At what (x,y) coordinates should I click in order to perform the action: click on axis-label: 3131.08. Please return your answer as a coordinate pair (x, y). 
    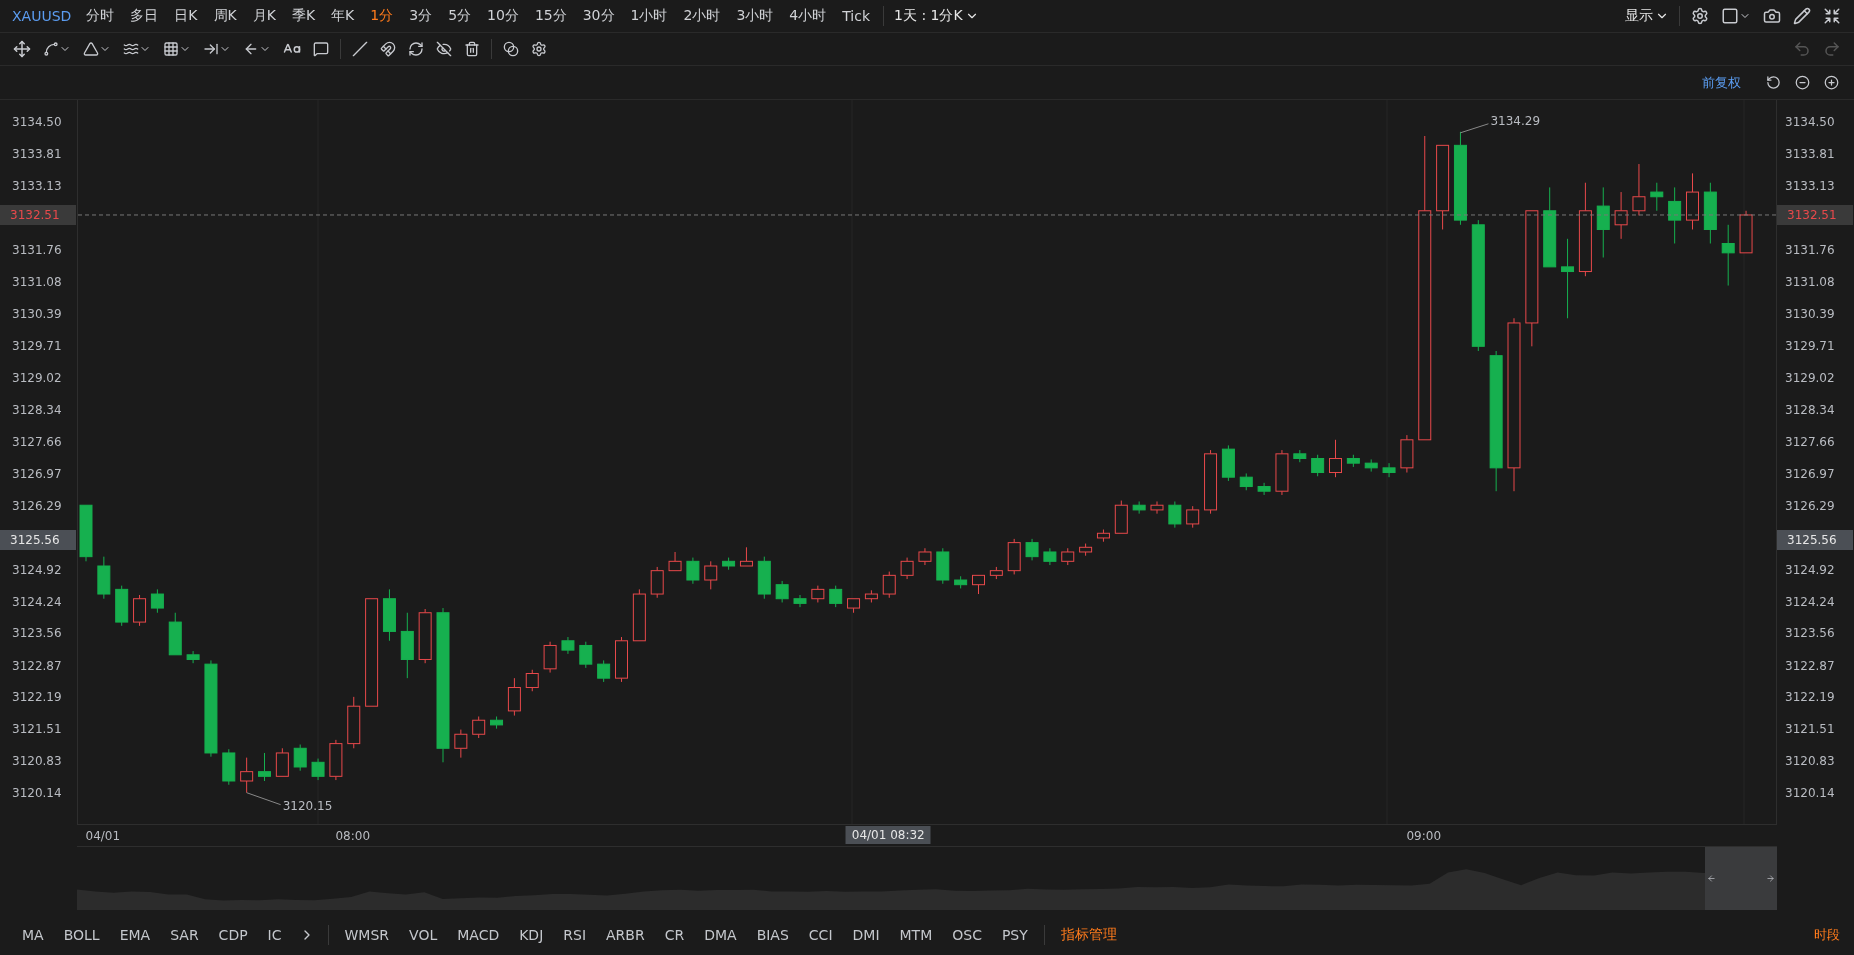
    Looking at the image, I should click on (37, 281).